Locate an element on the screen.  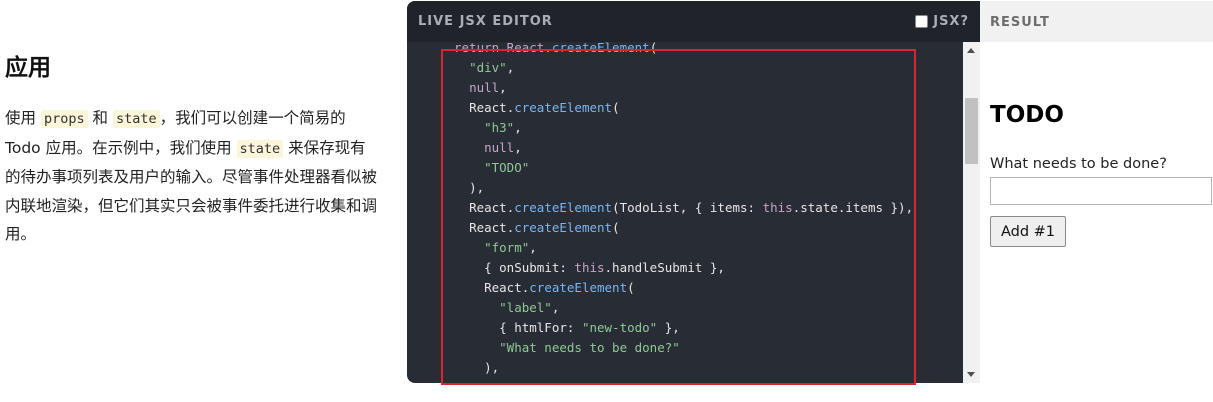
code-token: { htmlFor: is located at coordinates (540, 327).